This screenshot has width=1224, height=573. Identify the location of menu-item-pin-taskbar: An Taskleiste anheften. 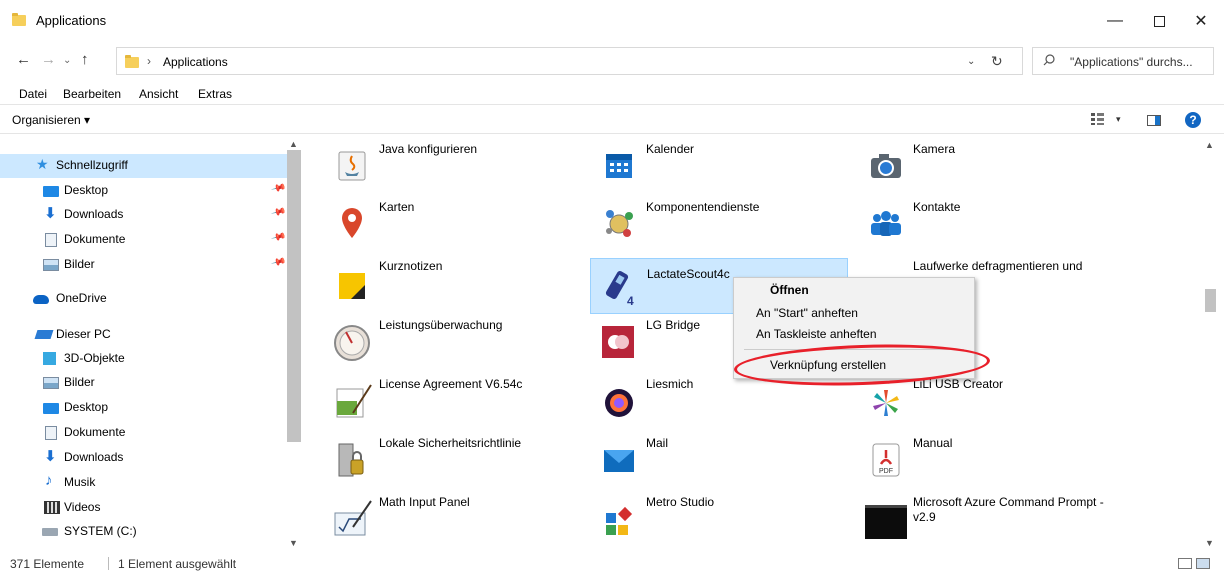
(816, 334).